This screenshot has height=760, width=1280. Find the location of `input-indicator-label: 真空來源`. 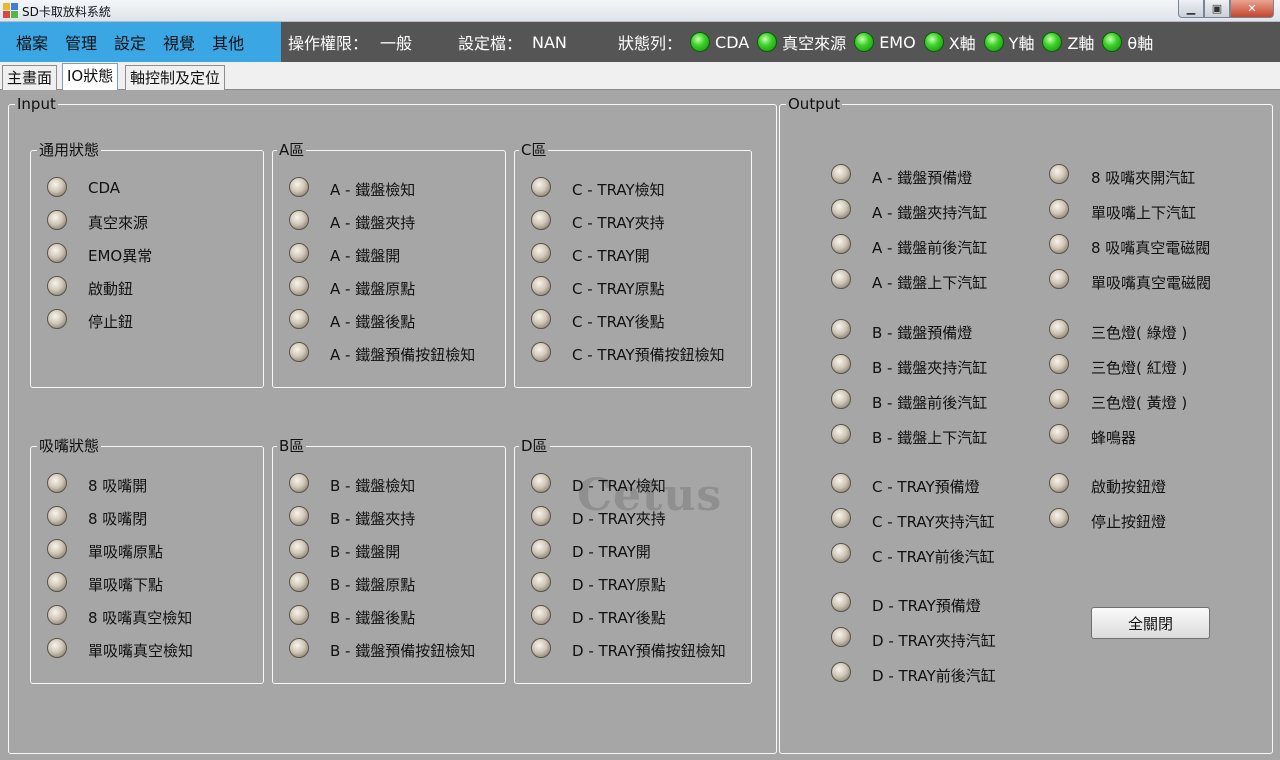

input-indicator-label: 真空來源 is located at coordinates (118, 223).